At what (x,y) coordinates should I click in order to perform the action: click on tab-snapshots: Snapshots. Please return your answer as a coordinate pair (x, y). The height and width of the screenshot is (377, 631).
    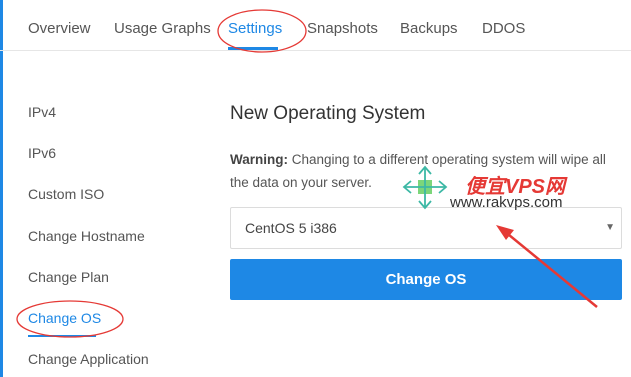
    Looking at the image, I should click on (342, 28).